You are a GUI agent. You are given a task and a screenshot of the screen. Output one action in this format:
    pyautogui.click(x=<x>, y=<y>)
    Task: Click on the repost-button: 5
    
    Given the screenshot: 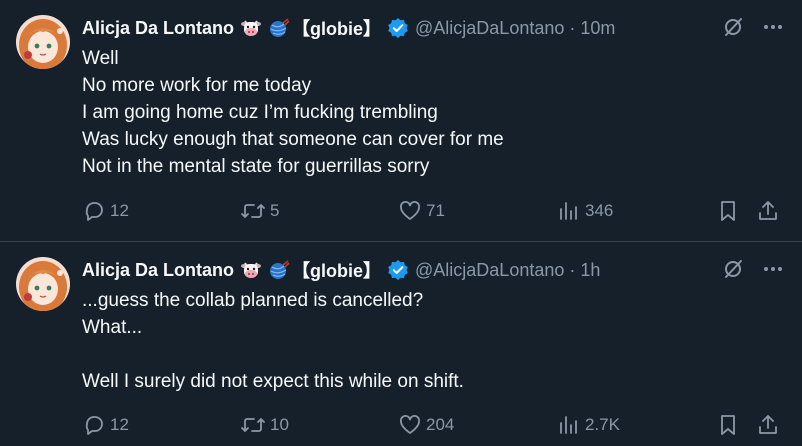 What is the action you would take?
    pyautogui.click(x=259, y=211)
    